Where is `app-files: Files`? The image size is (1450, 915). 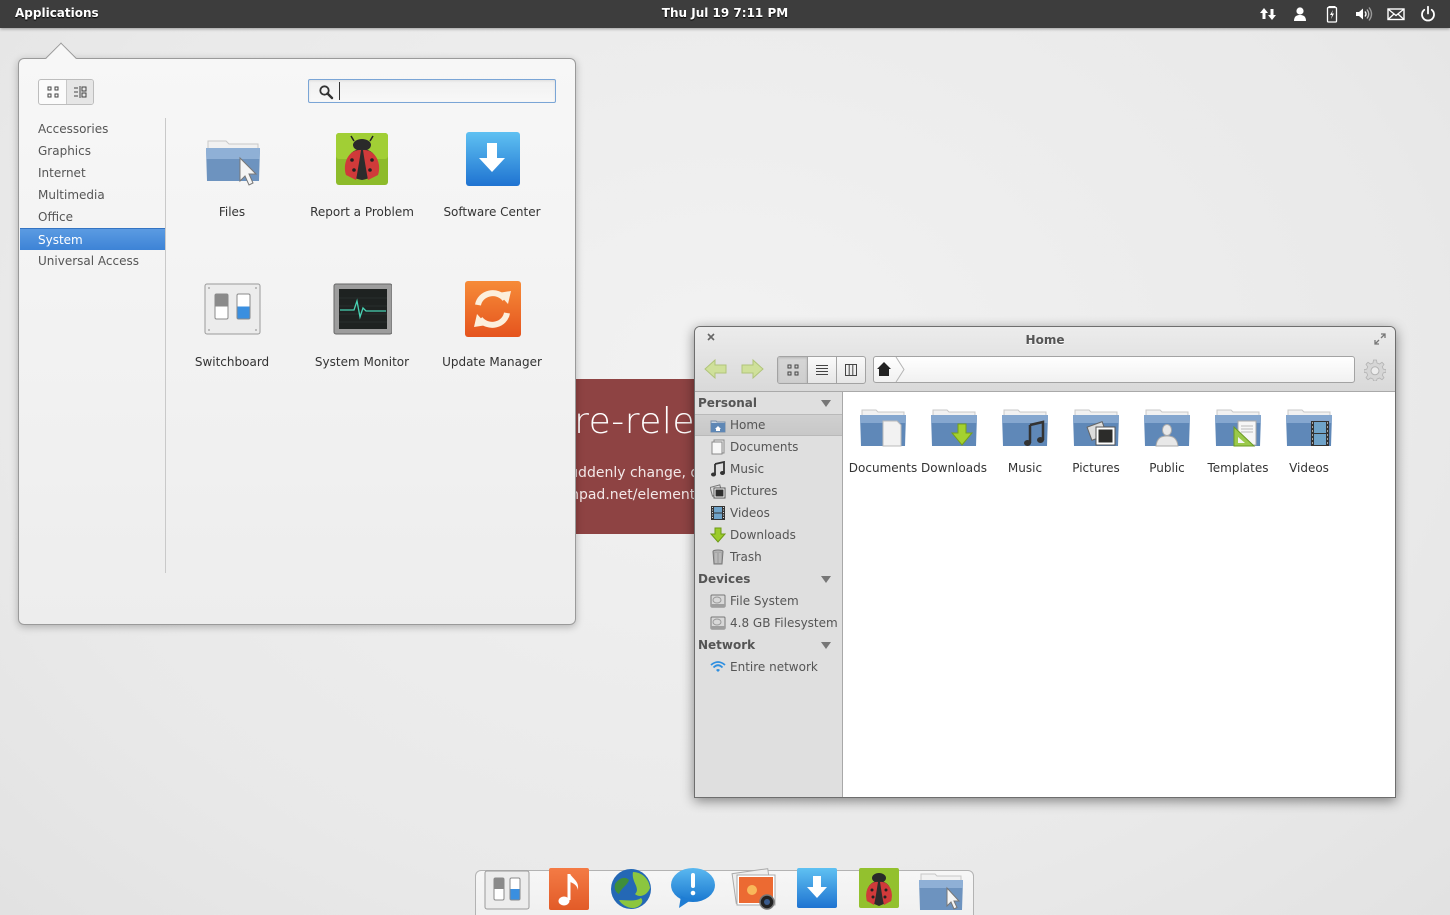
app-files: Files is located at coordinates (232, 174).